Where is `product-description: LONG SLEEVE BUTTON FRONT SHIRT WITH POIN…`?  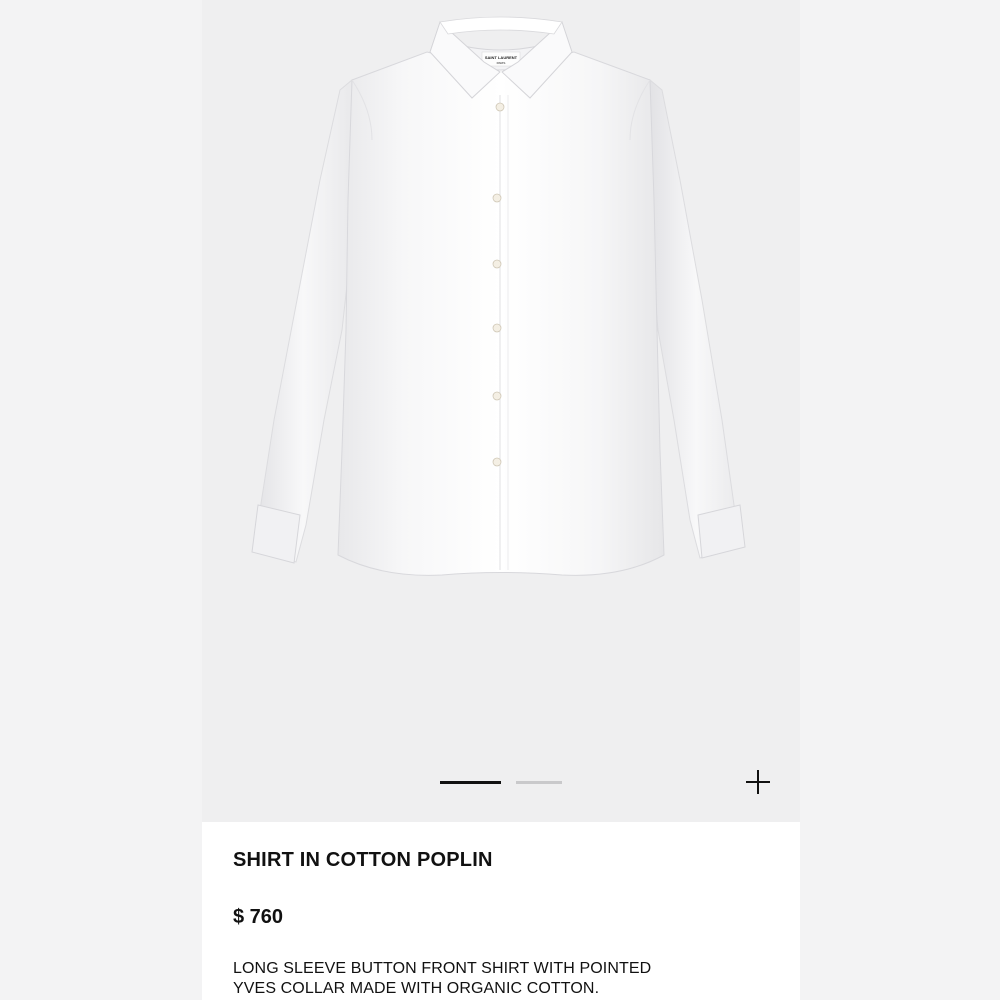
product-description: LONG SLEEVE BUTTON FRONT SHIRT WITH POIN… is located at coordinates (493, 979).